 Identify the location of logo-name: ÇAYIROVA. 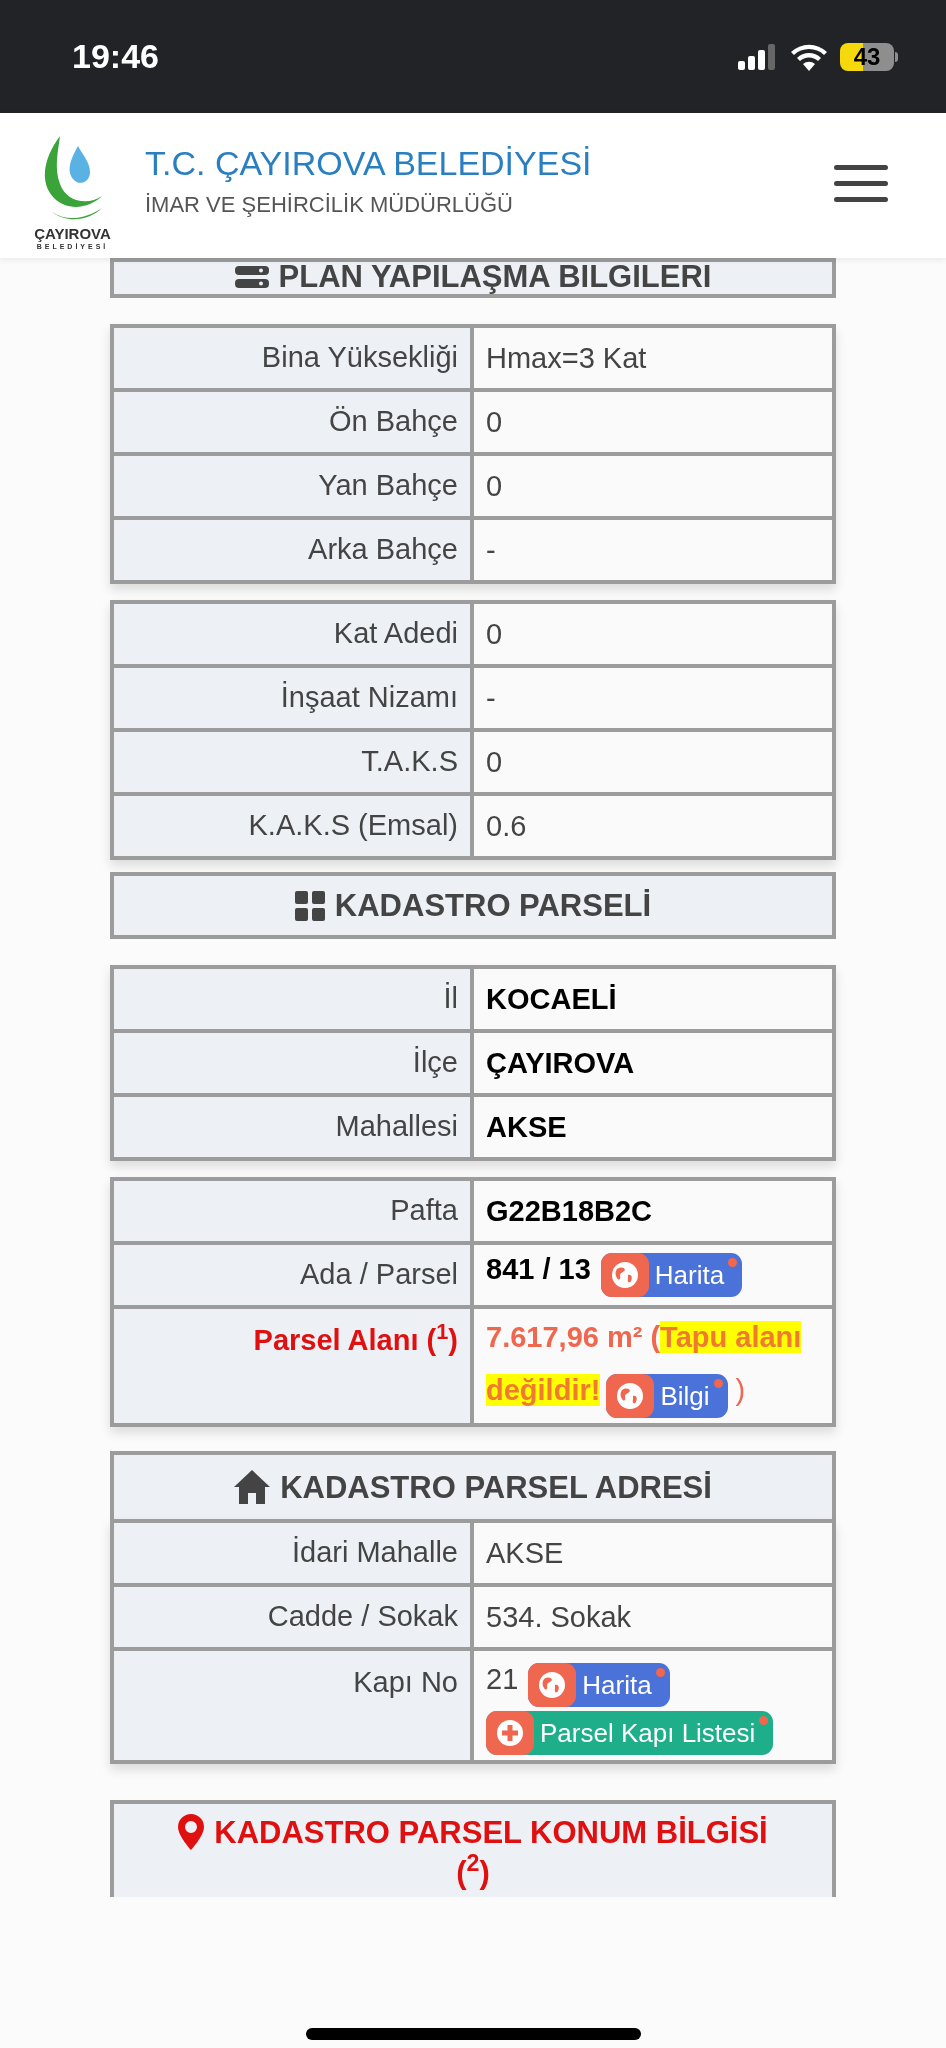
(72, 233).